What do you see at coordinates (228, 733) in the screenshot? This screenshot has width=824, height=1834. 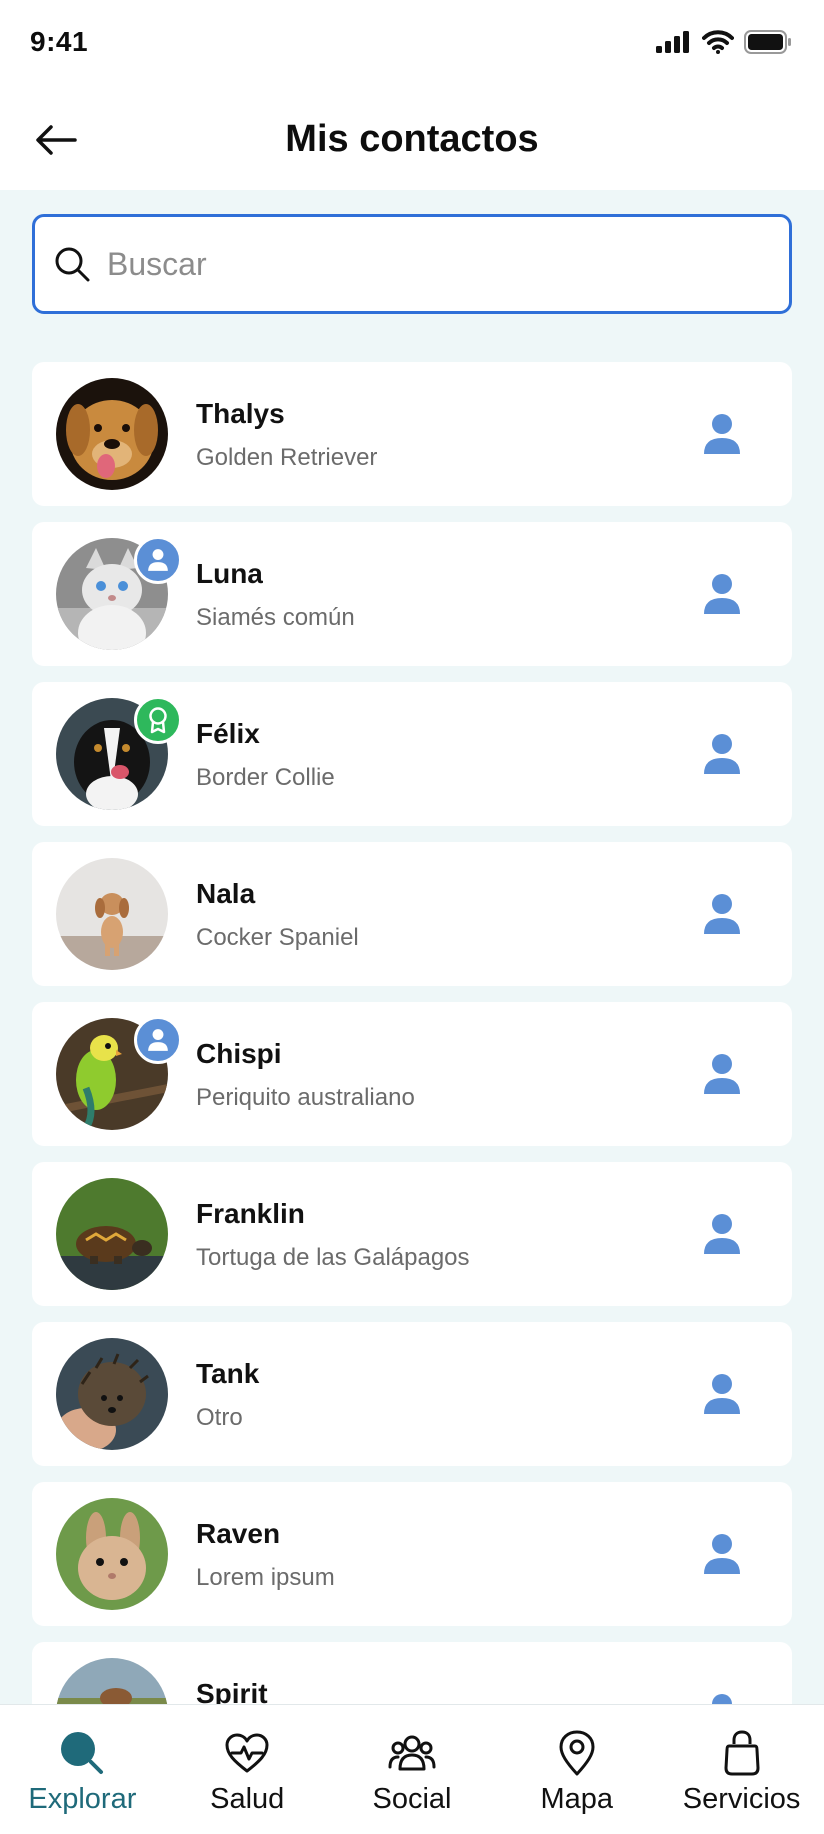 I see `contact-name: Félix` at bounding box center [228, 733].